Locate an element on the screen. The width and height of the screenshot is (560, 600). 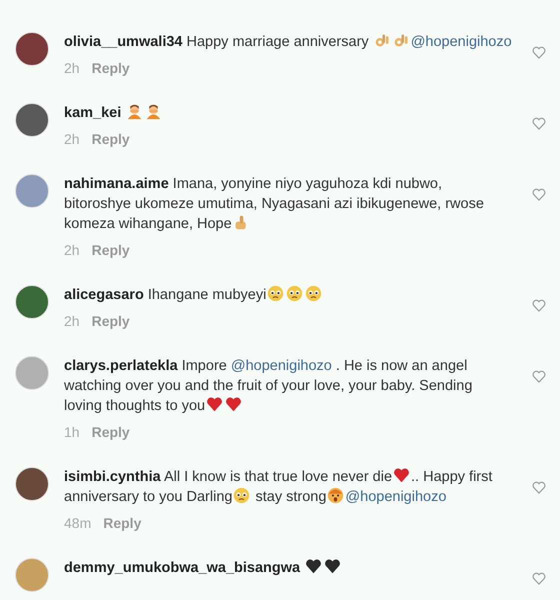
comment-text: demmy_umukobwa_wa_bisangwa is located at coordinates (288, 568).